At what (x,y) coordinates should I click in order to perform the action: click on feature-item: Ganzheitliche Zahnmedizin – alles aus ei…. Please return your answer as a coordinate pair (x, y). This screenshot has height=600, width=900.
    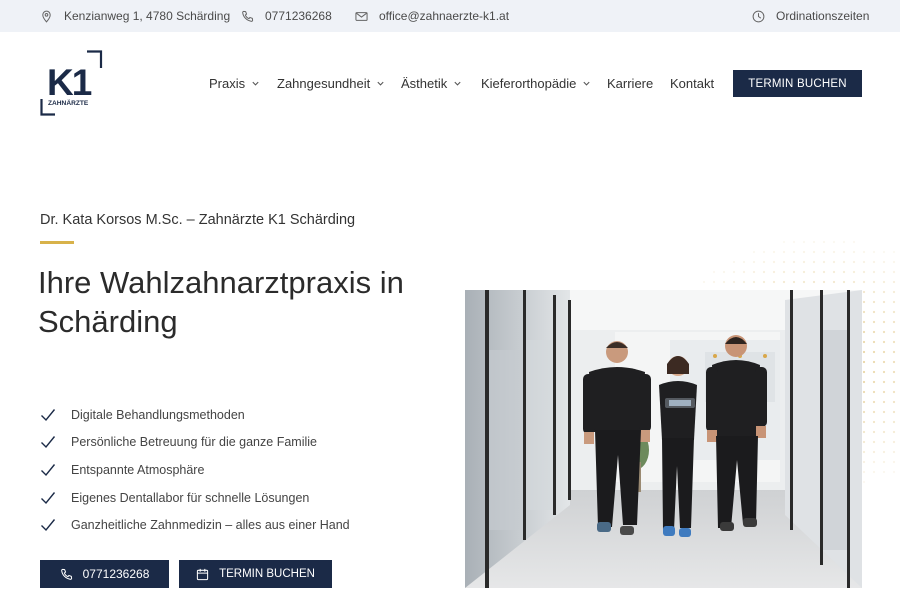
    Looking at the image, I should click on (195, 525).